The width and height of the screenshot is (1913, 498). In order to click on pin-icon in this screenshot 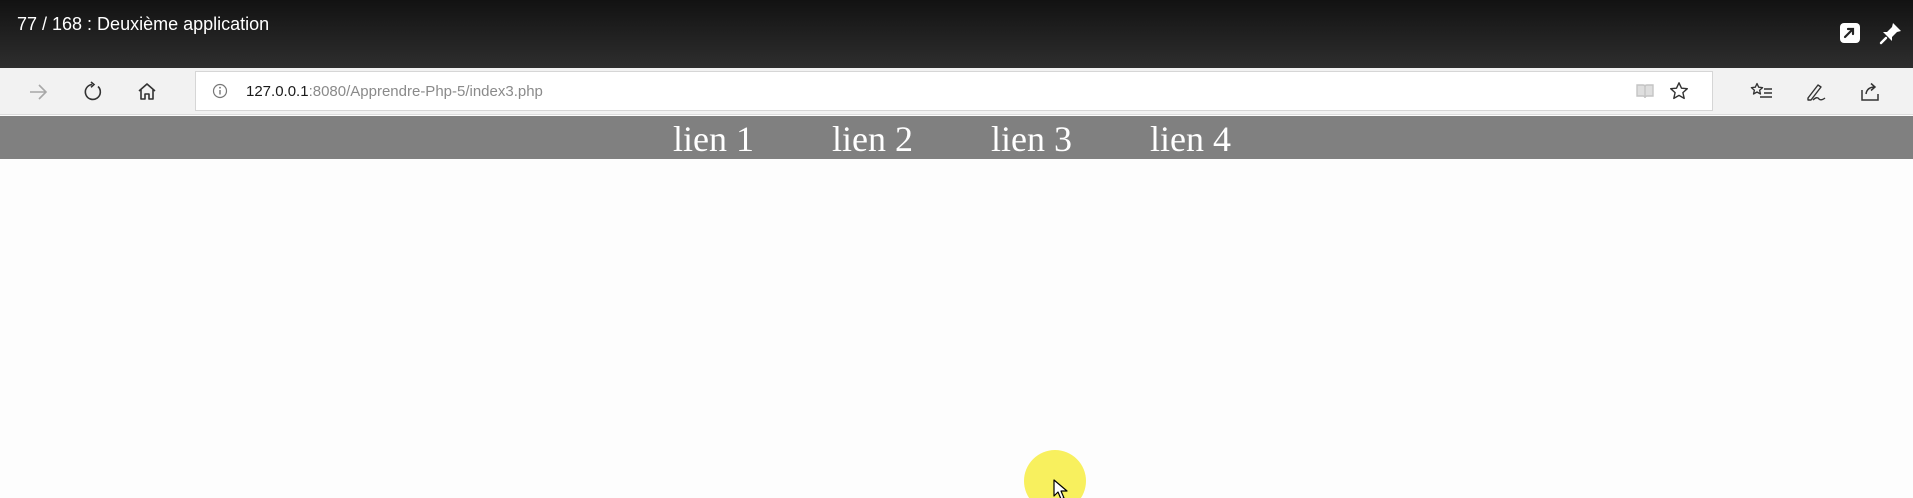, I will do `click(1891, 33)`.